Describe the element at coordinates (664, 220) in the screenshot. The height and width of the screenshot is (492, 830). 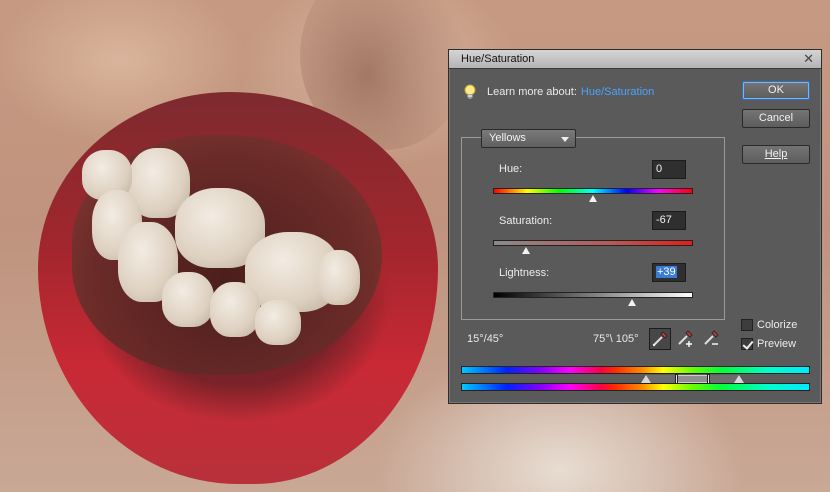
I see `saturation-value: -67` at that location.